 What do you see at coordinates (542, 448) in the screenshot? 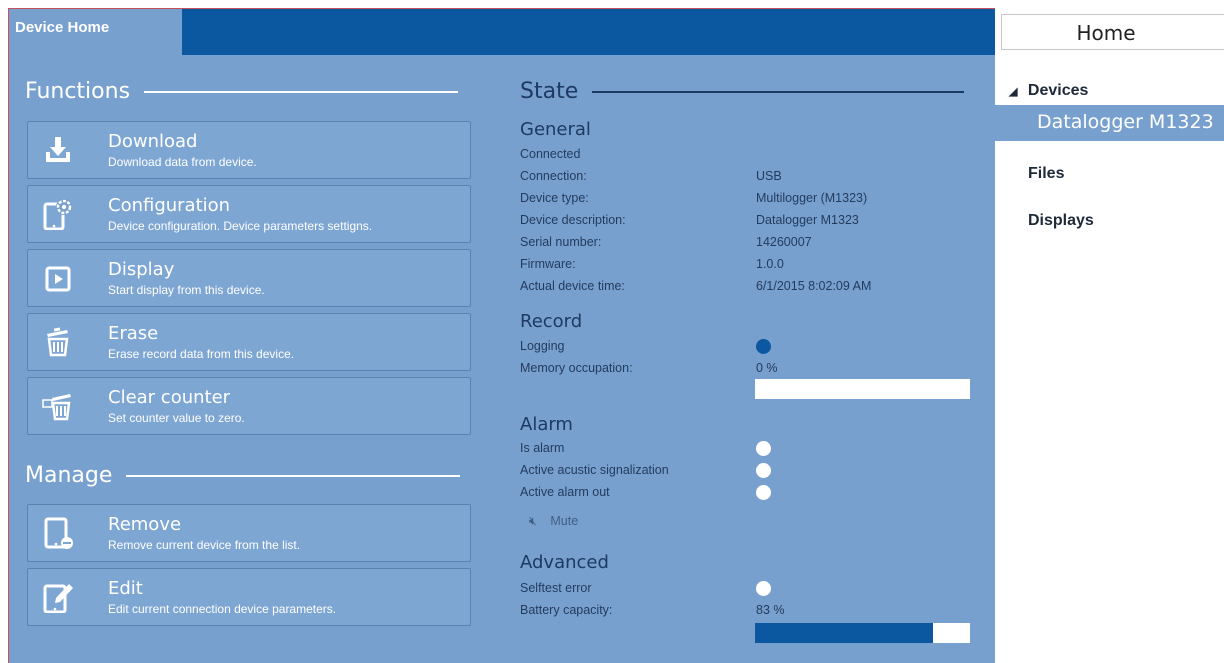
I see `is-alarm-label: Is alarm` at bounding box center [542, 448].